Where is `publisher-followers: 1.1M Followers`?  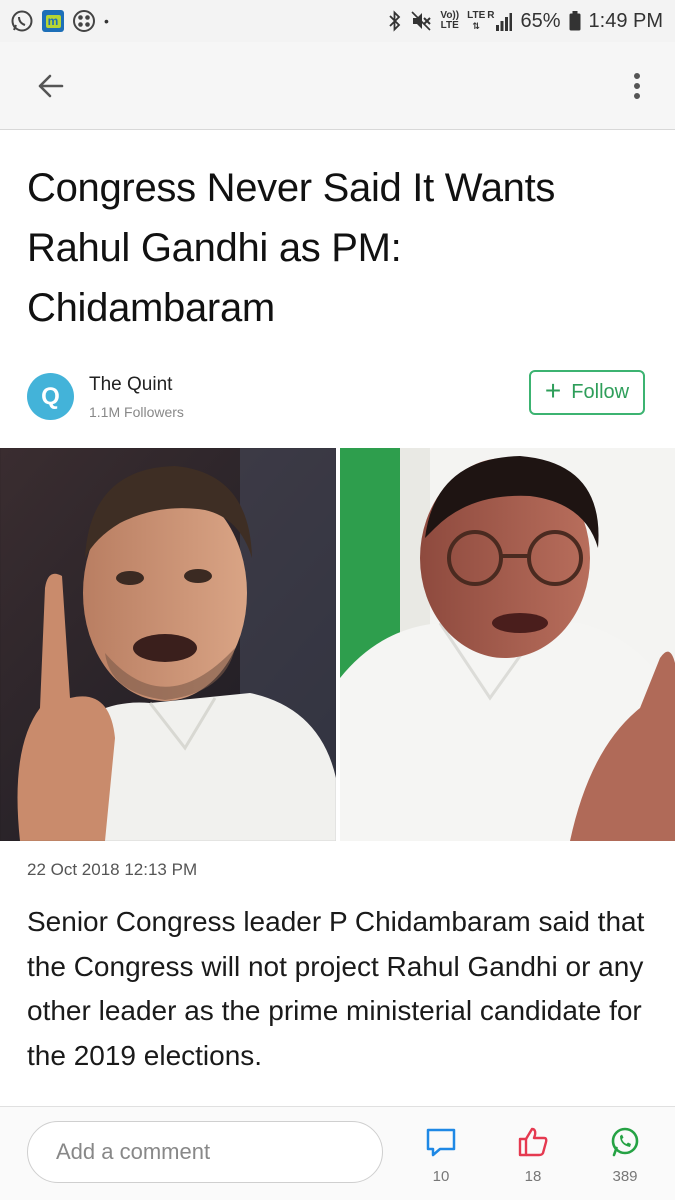
publisher-followers: 1.1M Followers is located at coordinates (136, 412).